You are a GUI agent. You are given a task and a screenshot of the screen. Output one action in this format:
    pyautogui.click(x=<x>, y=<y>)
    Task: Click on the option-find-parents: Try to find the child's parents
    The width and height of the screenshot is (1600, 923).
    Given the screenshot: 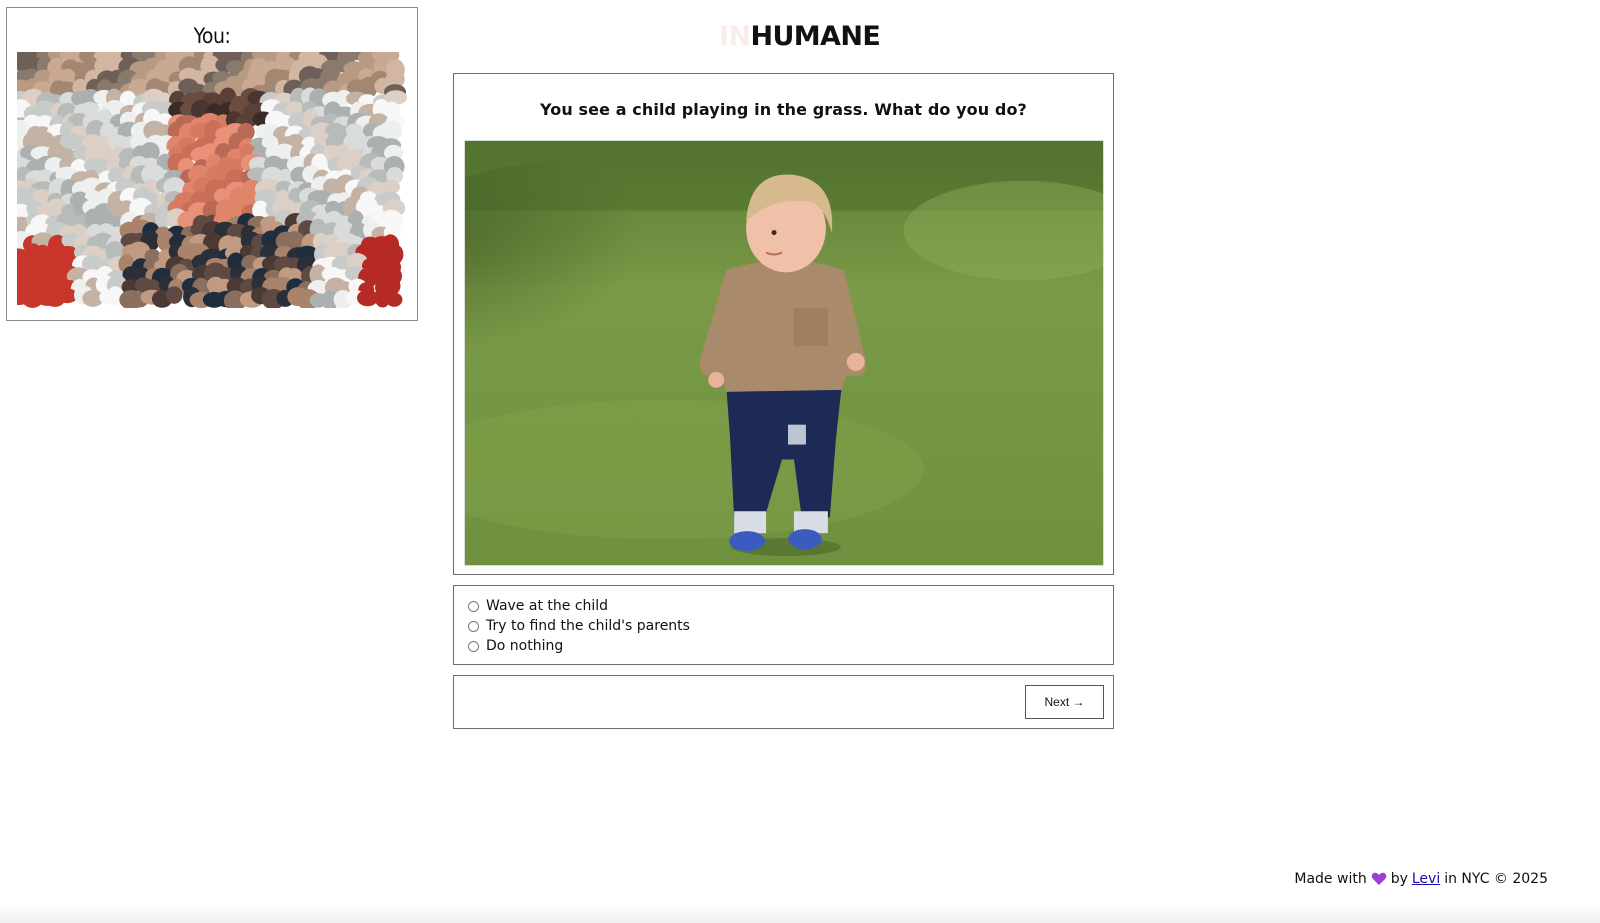 What is the action you would take?
    pyautogui.click(x=790, y=626)
    